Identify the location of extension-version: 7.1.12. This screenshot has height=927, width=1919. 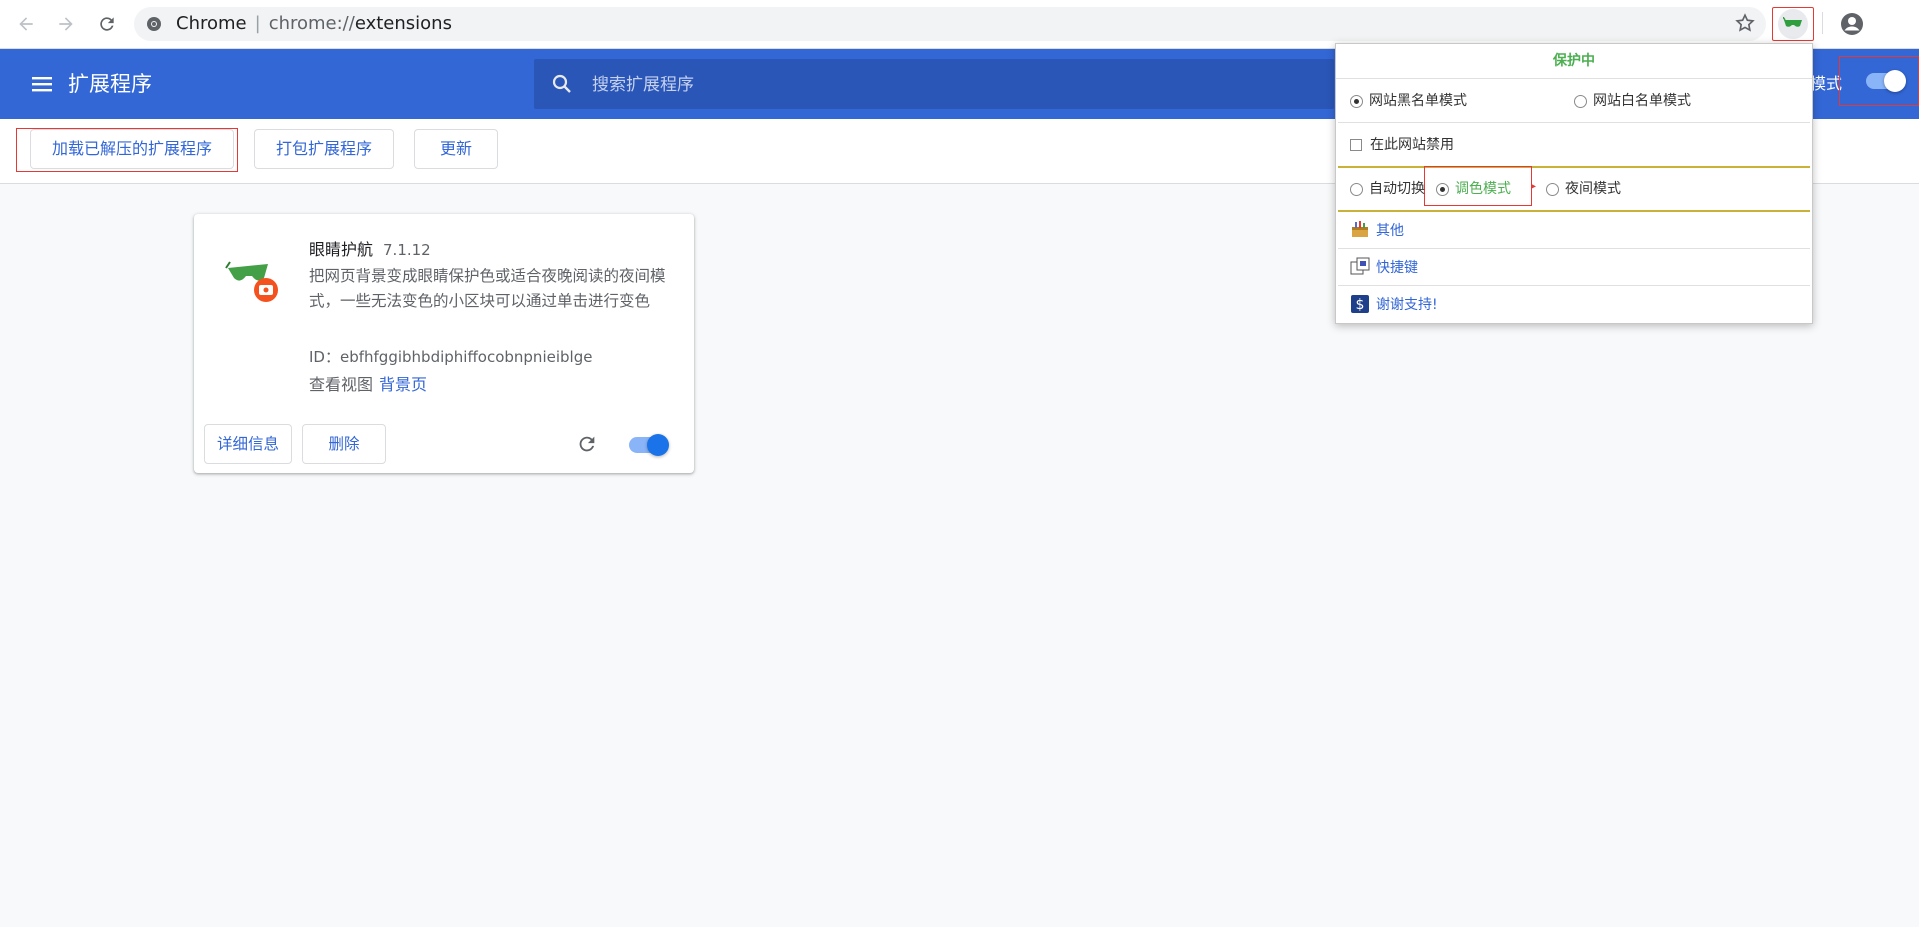
(407, 250).